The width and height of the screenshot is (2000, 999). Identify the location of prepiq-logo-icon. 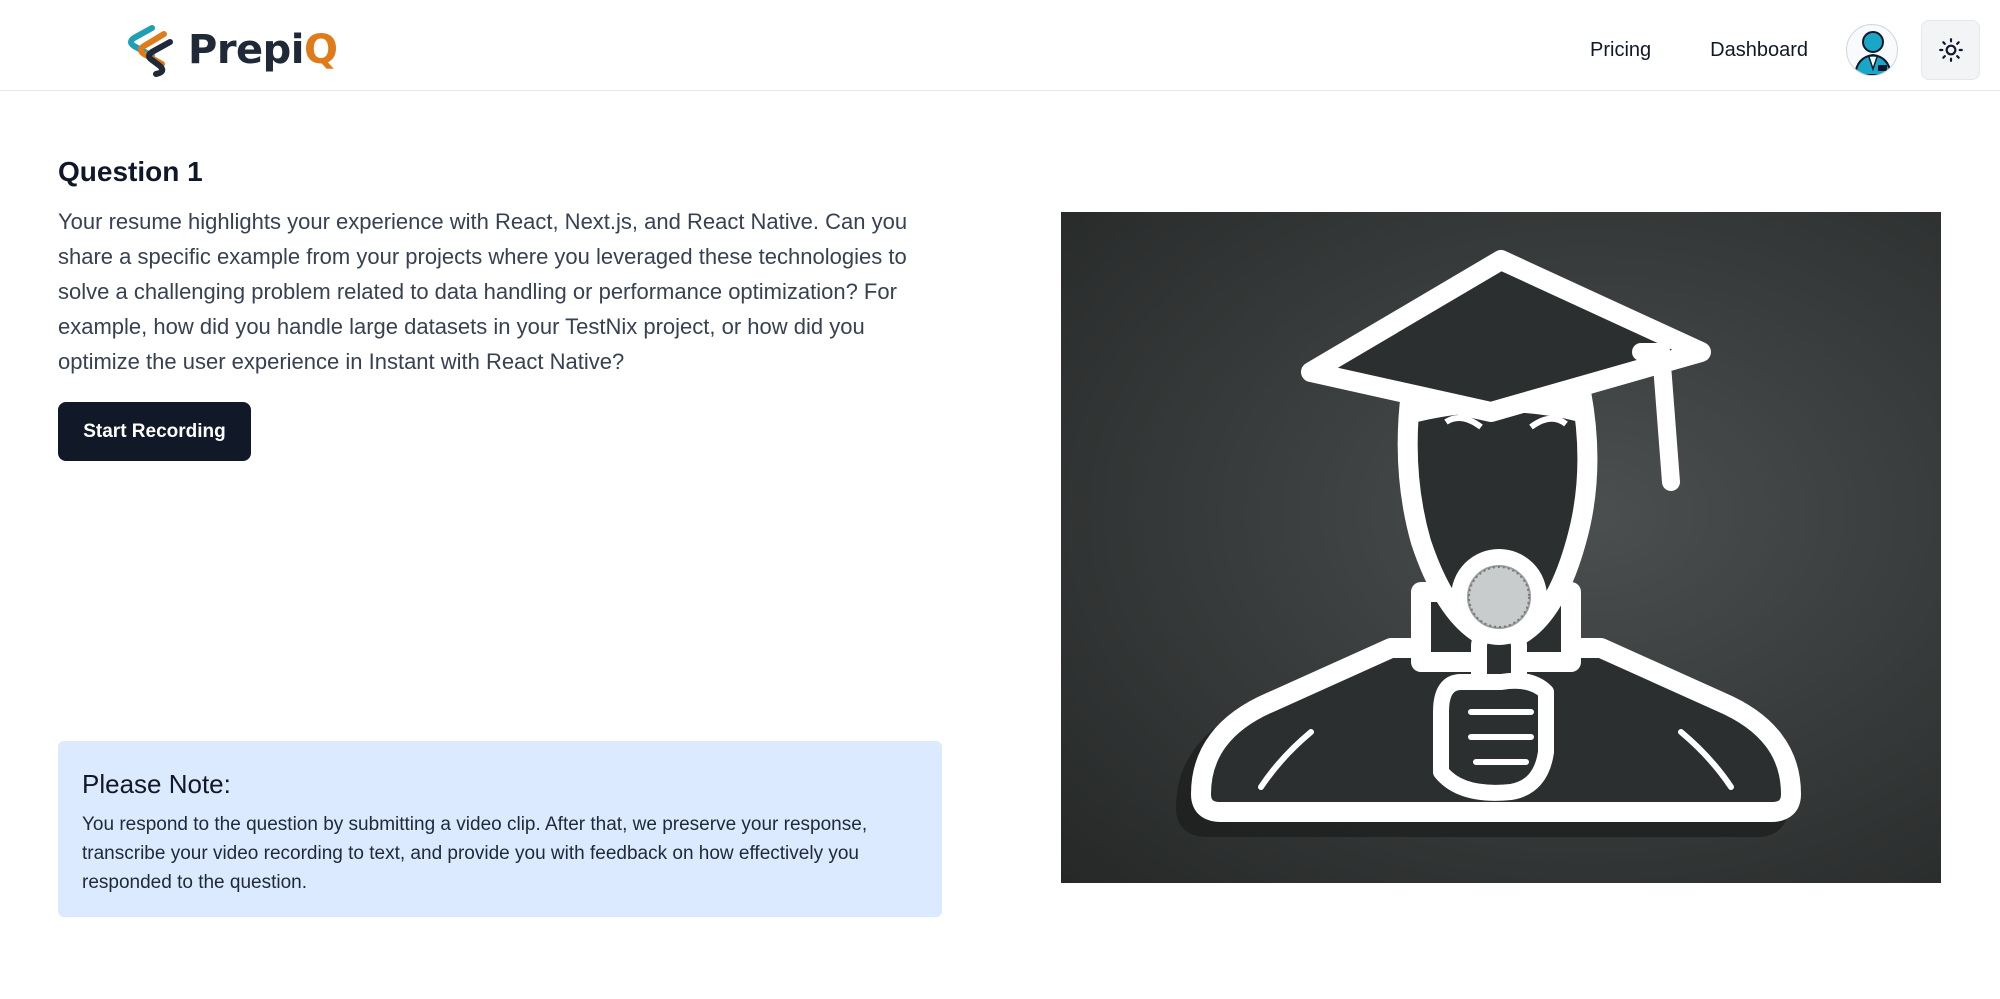
(150, 51).